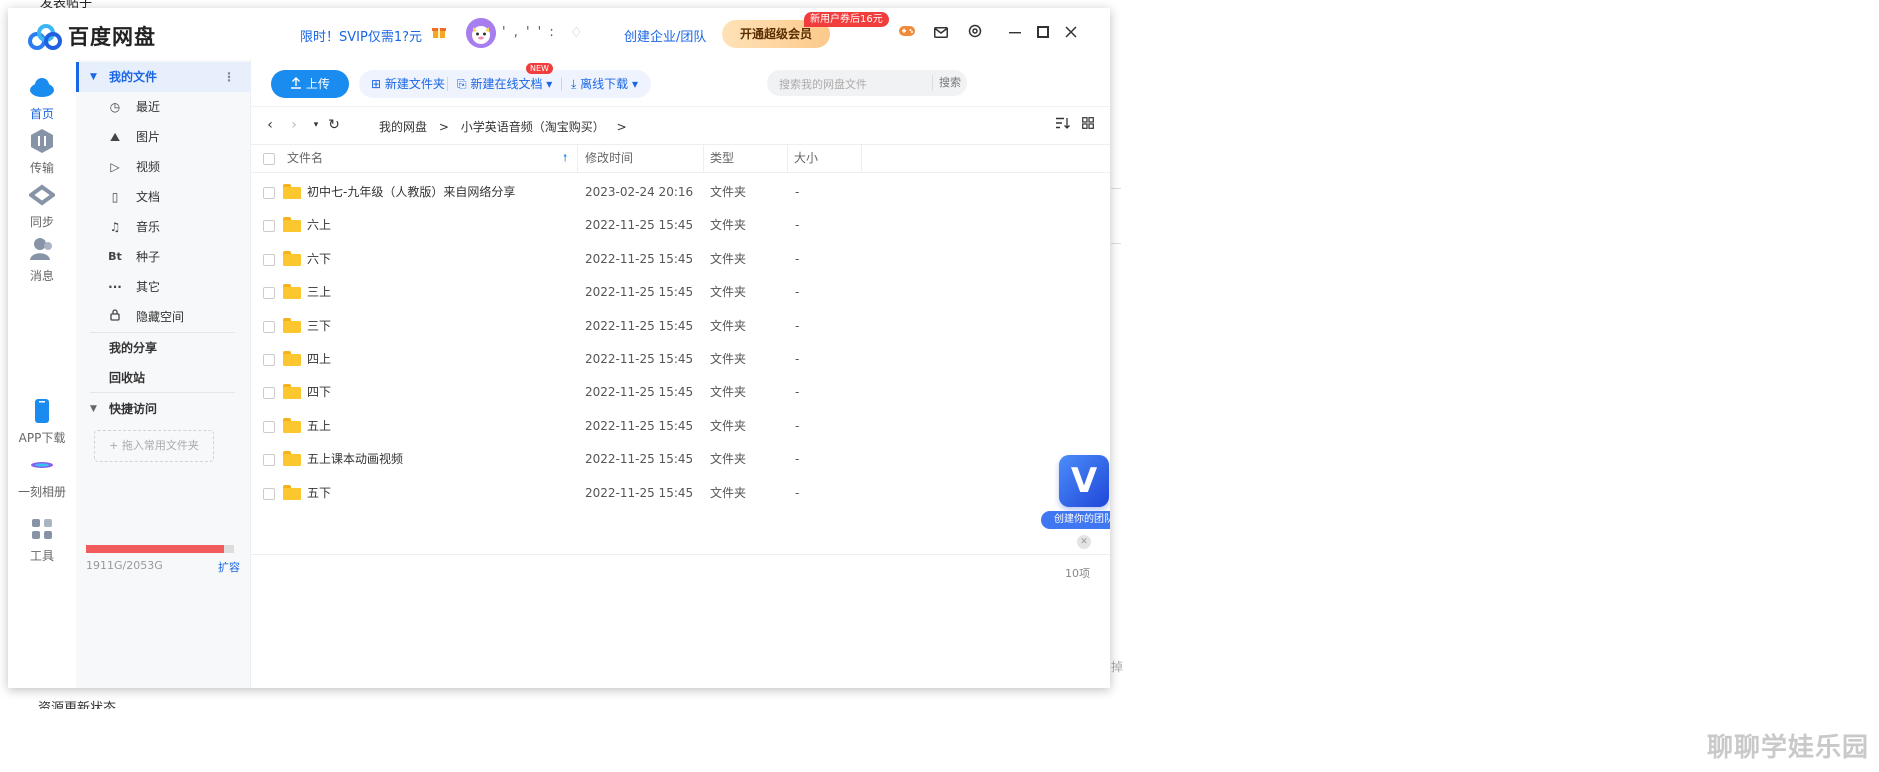 This screenshot has height=772, width=1879. I want to click on file-type: 文件夹, so click(728, 492).